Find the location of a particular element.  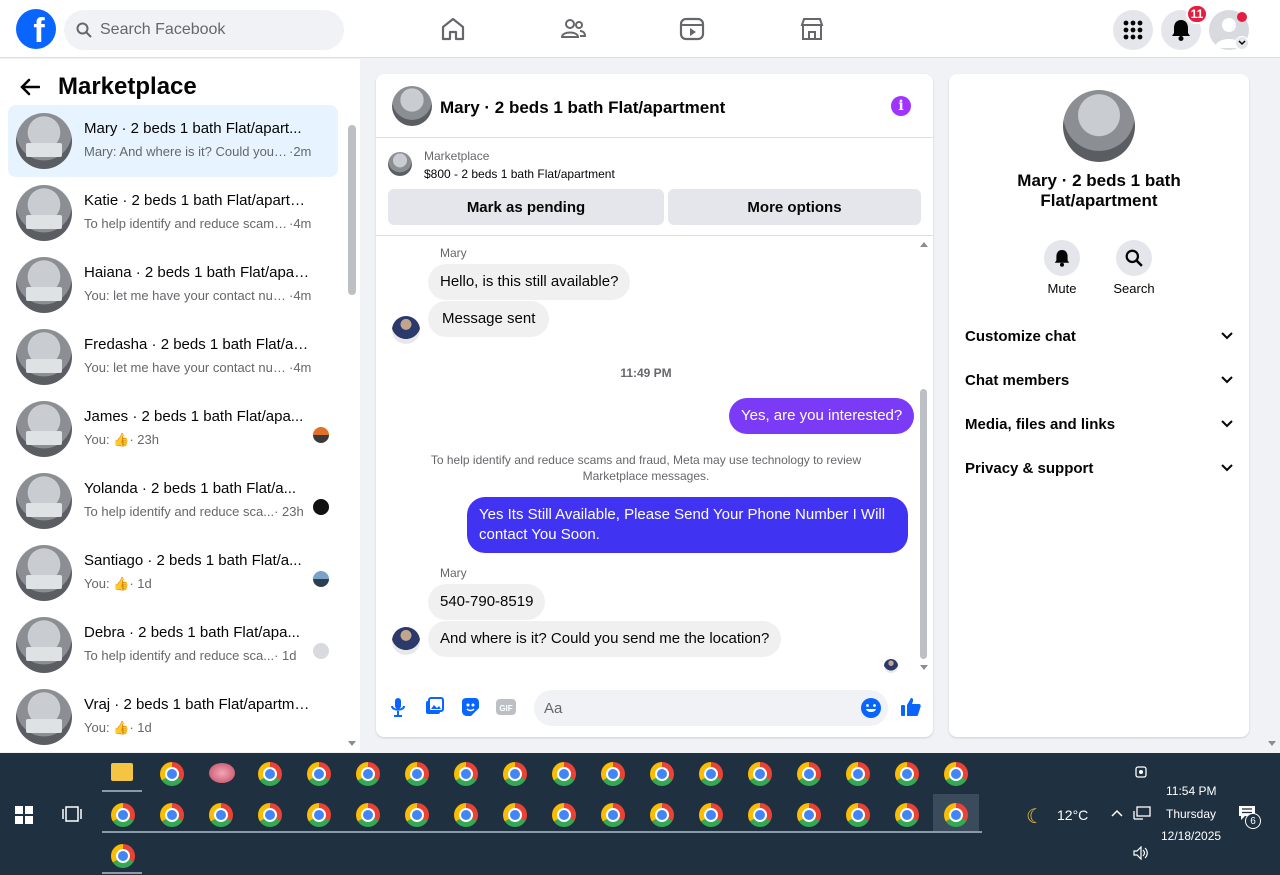

page-scroll-down-icon is located at coordinates (1272, 744).